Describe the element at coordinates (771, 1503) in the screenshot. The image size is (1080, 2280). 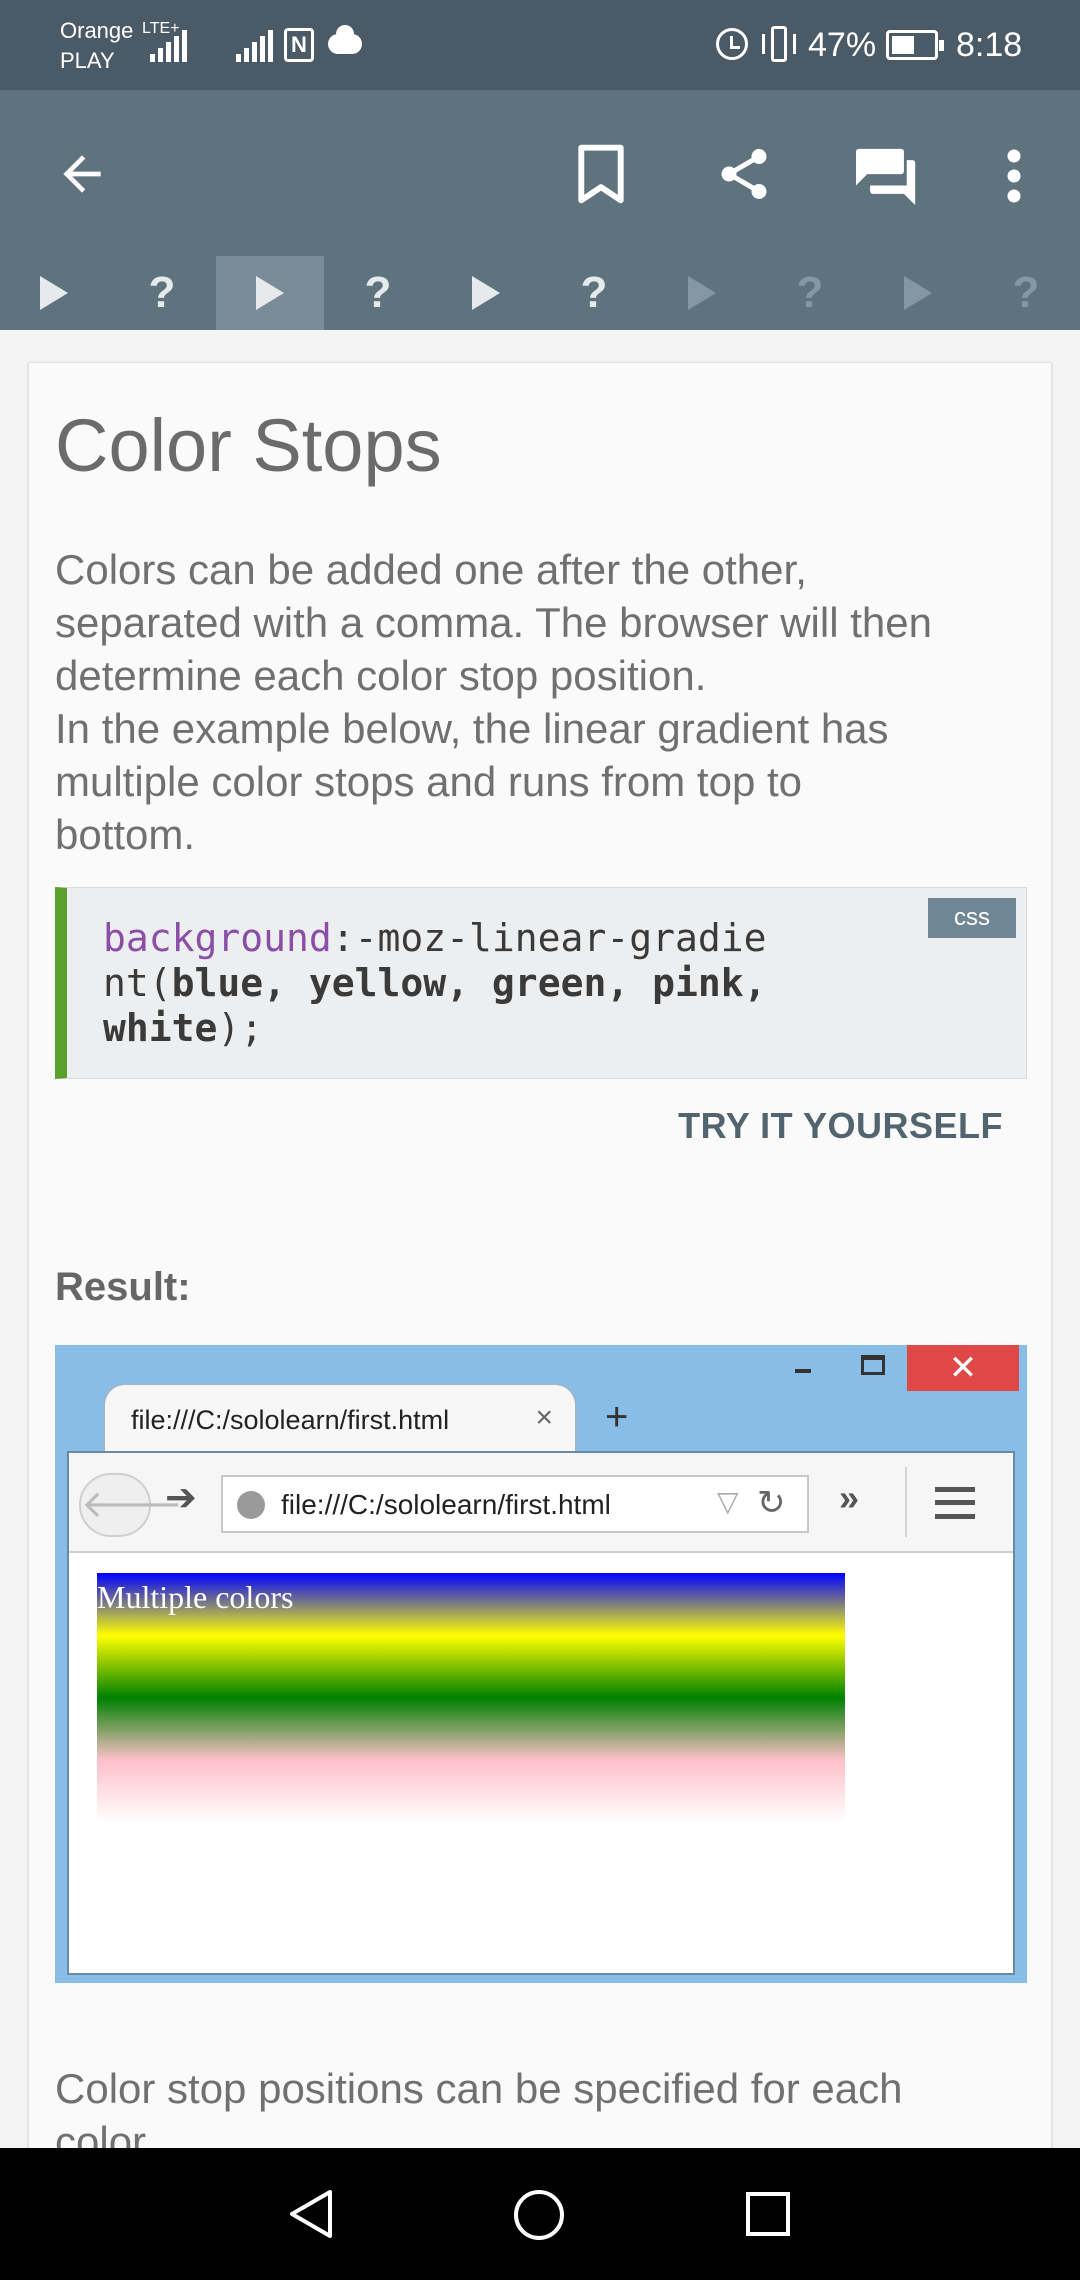
I see `reload-icon: ↻` at that location.